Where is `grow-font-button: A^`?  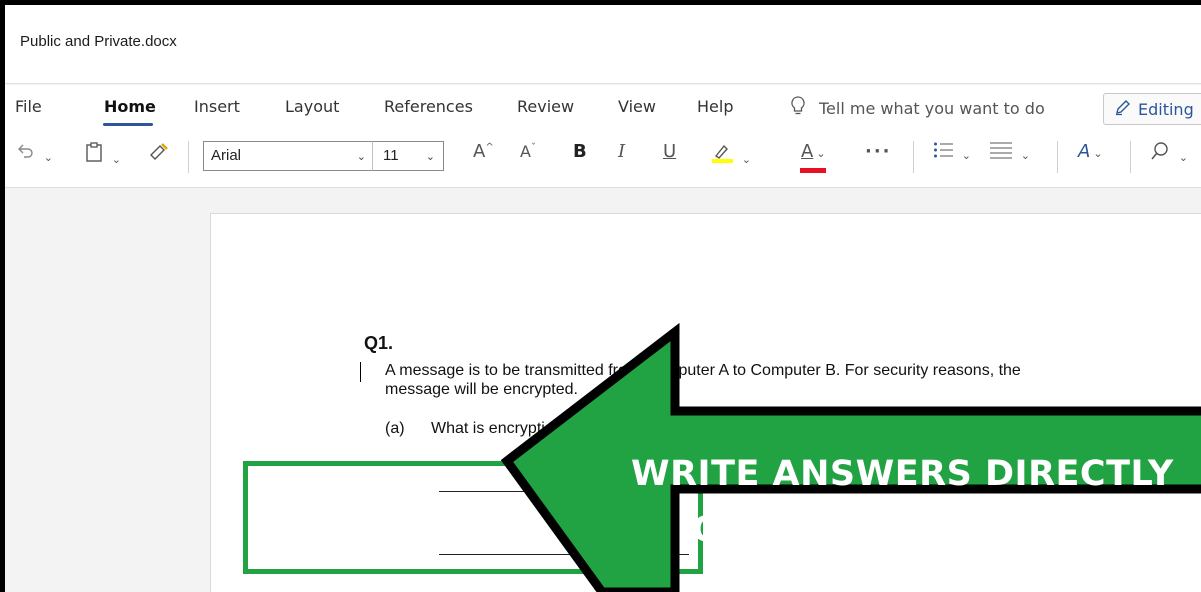 grow-font-button: A^ is located at coordinates (483, 151).